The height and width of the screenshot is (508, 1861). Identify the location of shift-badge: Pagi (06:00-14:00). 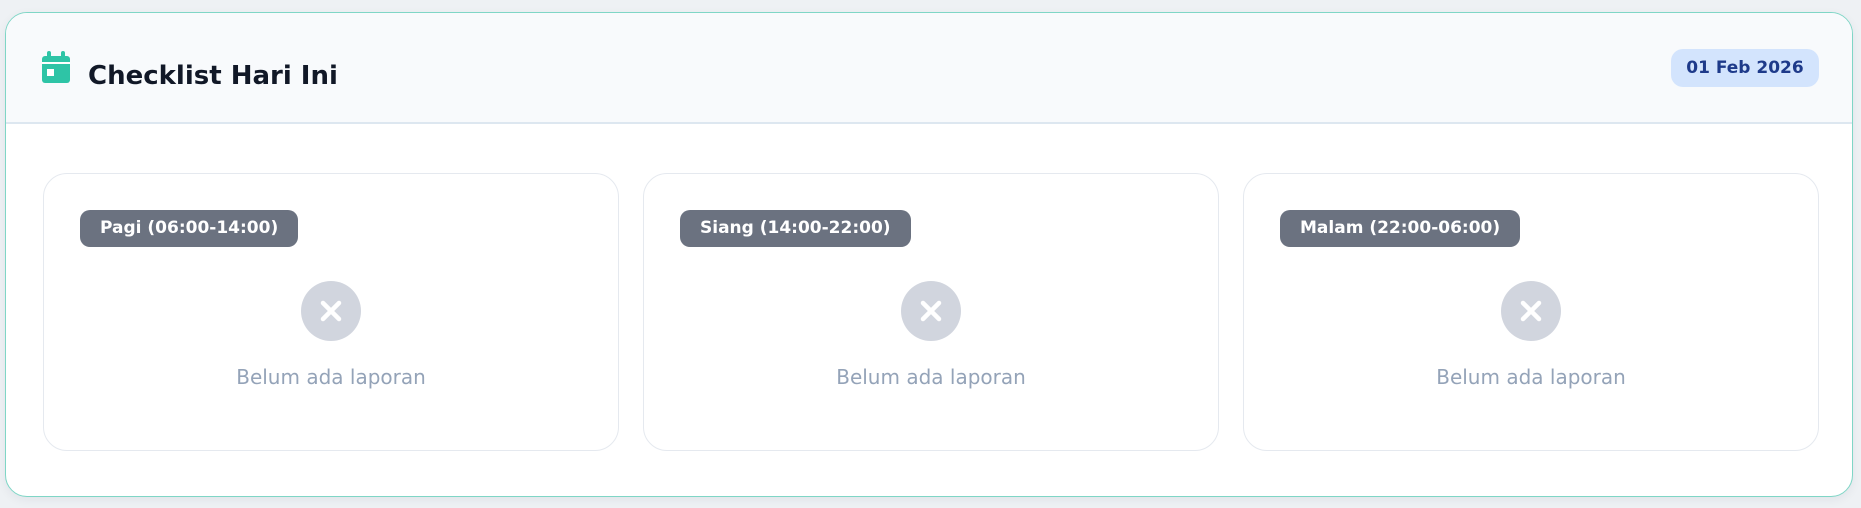
(189, 228).